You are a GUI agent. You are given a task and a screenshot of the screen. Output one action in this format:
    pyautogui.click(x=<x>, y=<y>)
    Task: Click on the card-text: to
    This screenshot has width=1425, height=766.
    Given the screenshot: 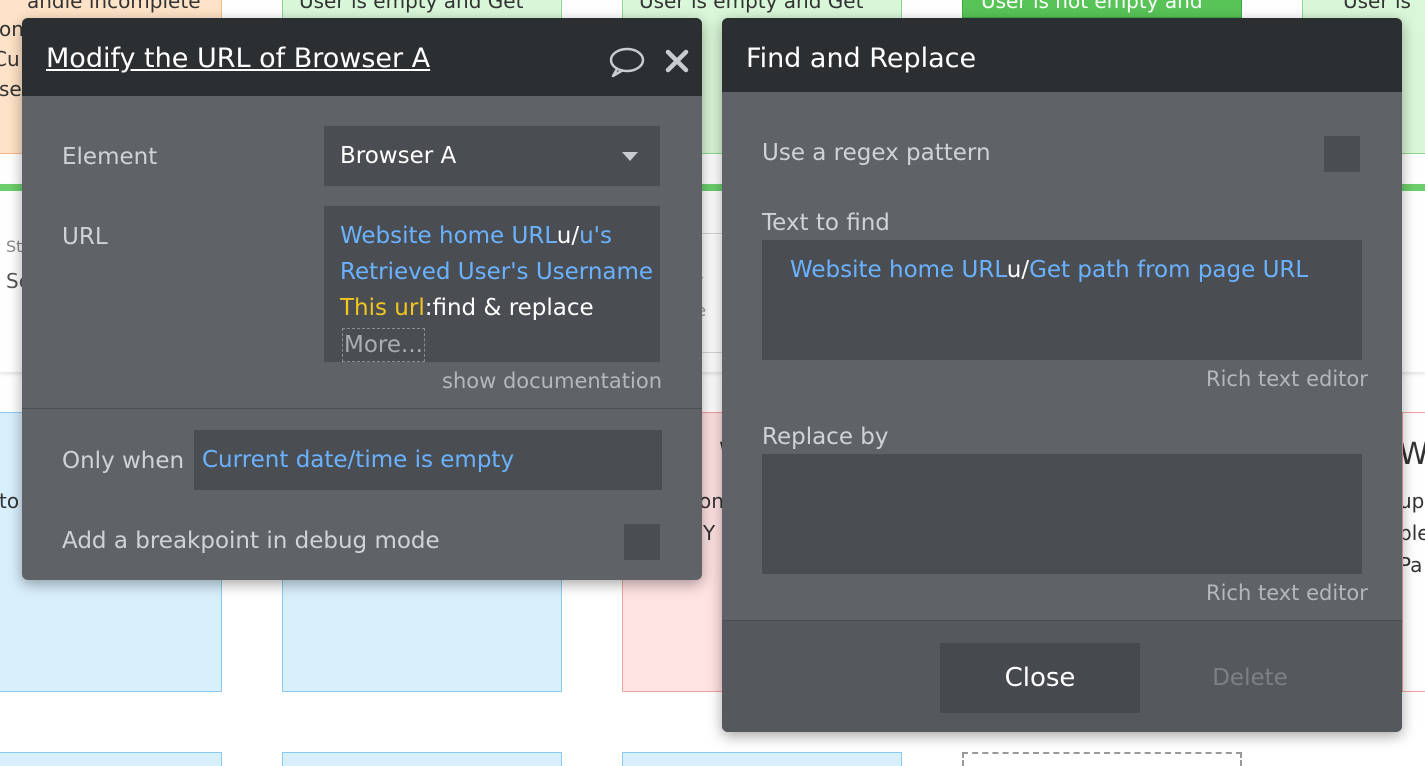 What is the action you would take?
    pyautogui.click(x=10, y=501)
    